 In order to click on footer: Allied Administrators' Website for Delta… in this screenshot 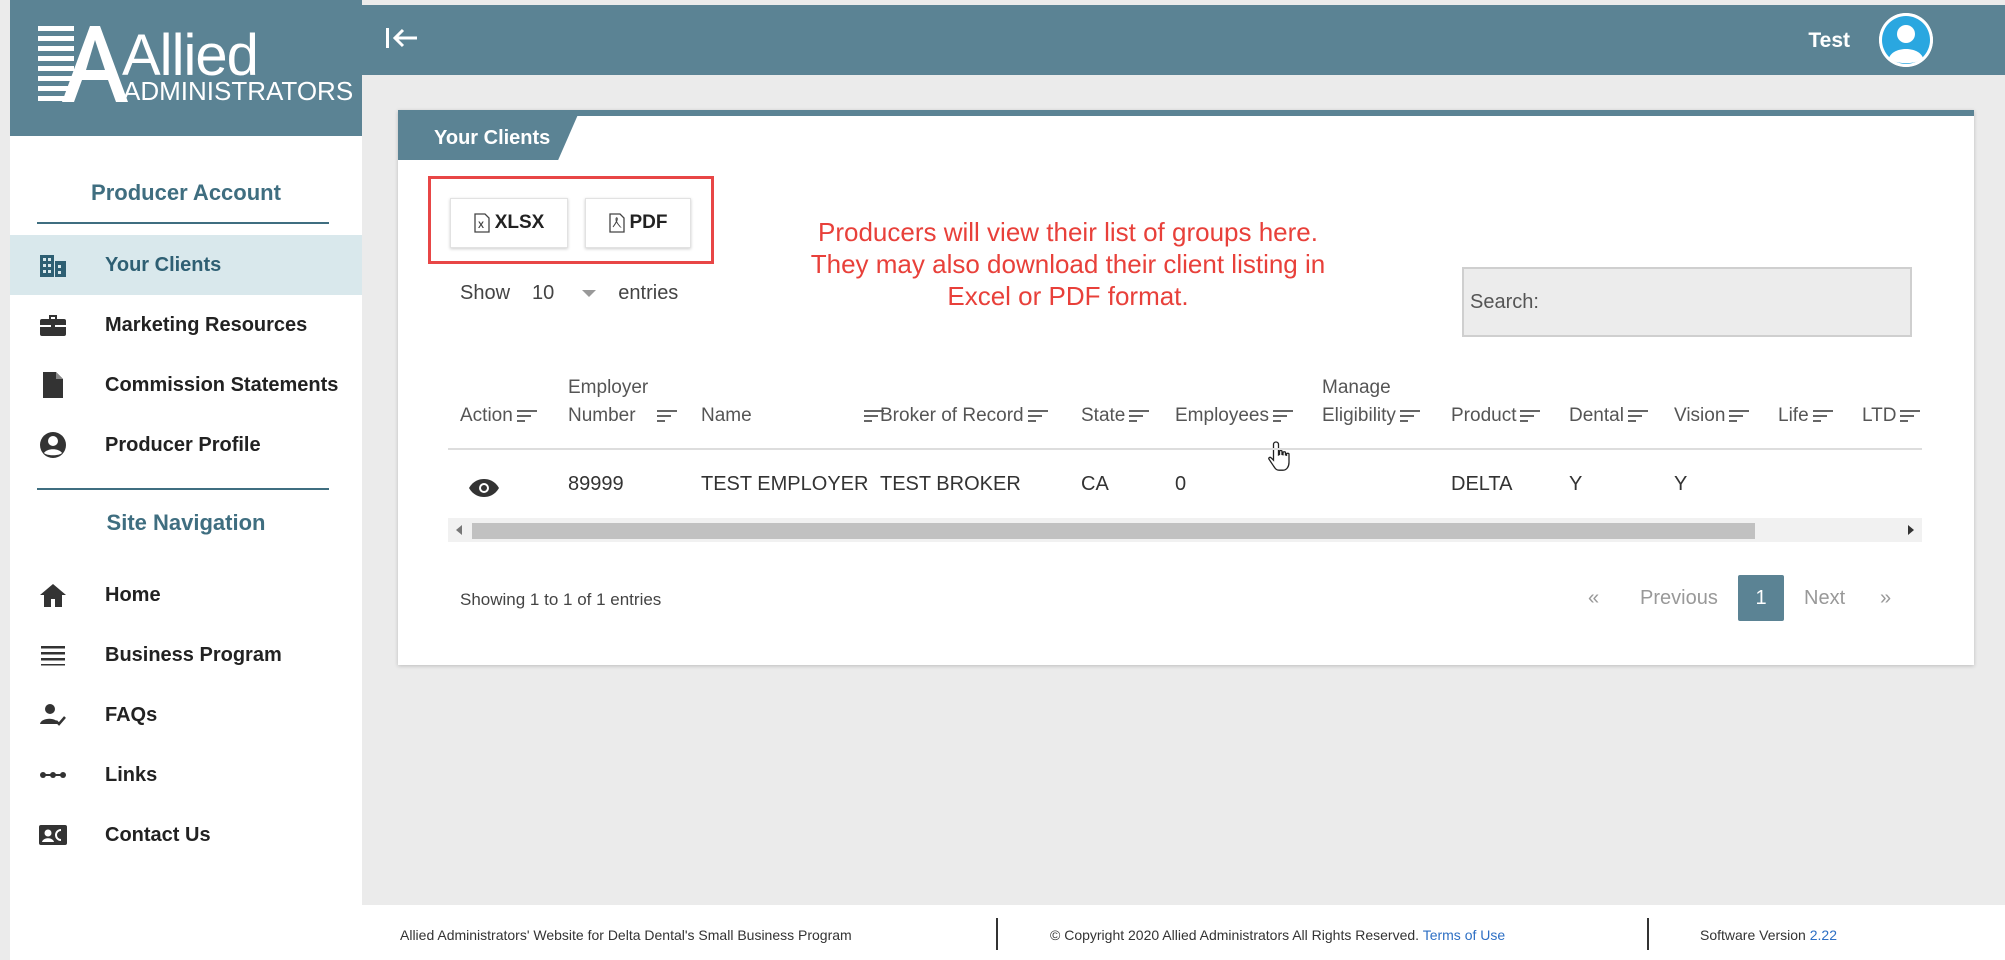, I will do `click(1183, 932)`.